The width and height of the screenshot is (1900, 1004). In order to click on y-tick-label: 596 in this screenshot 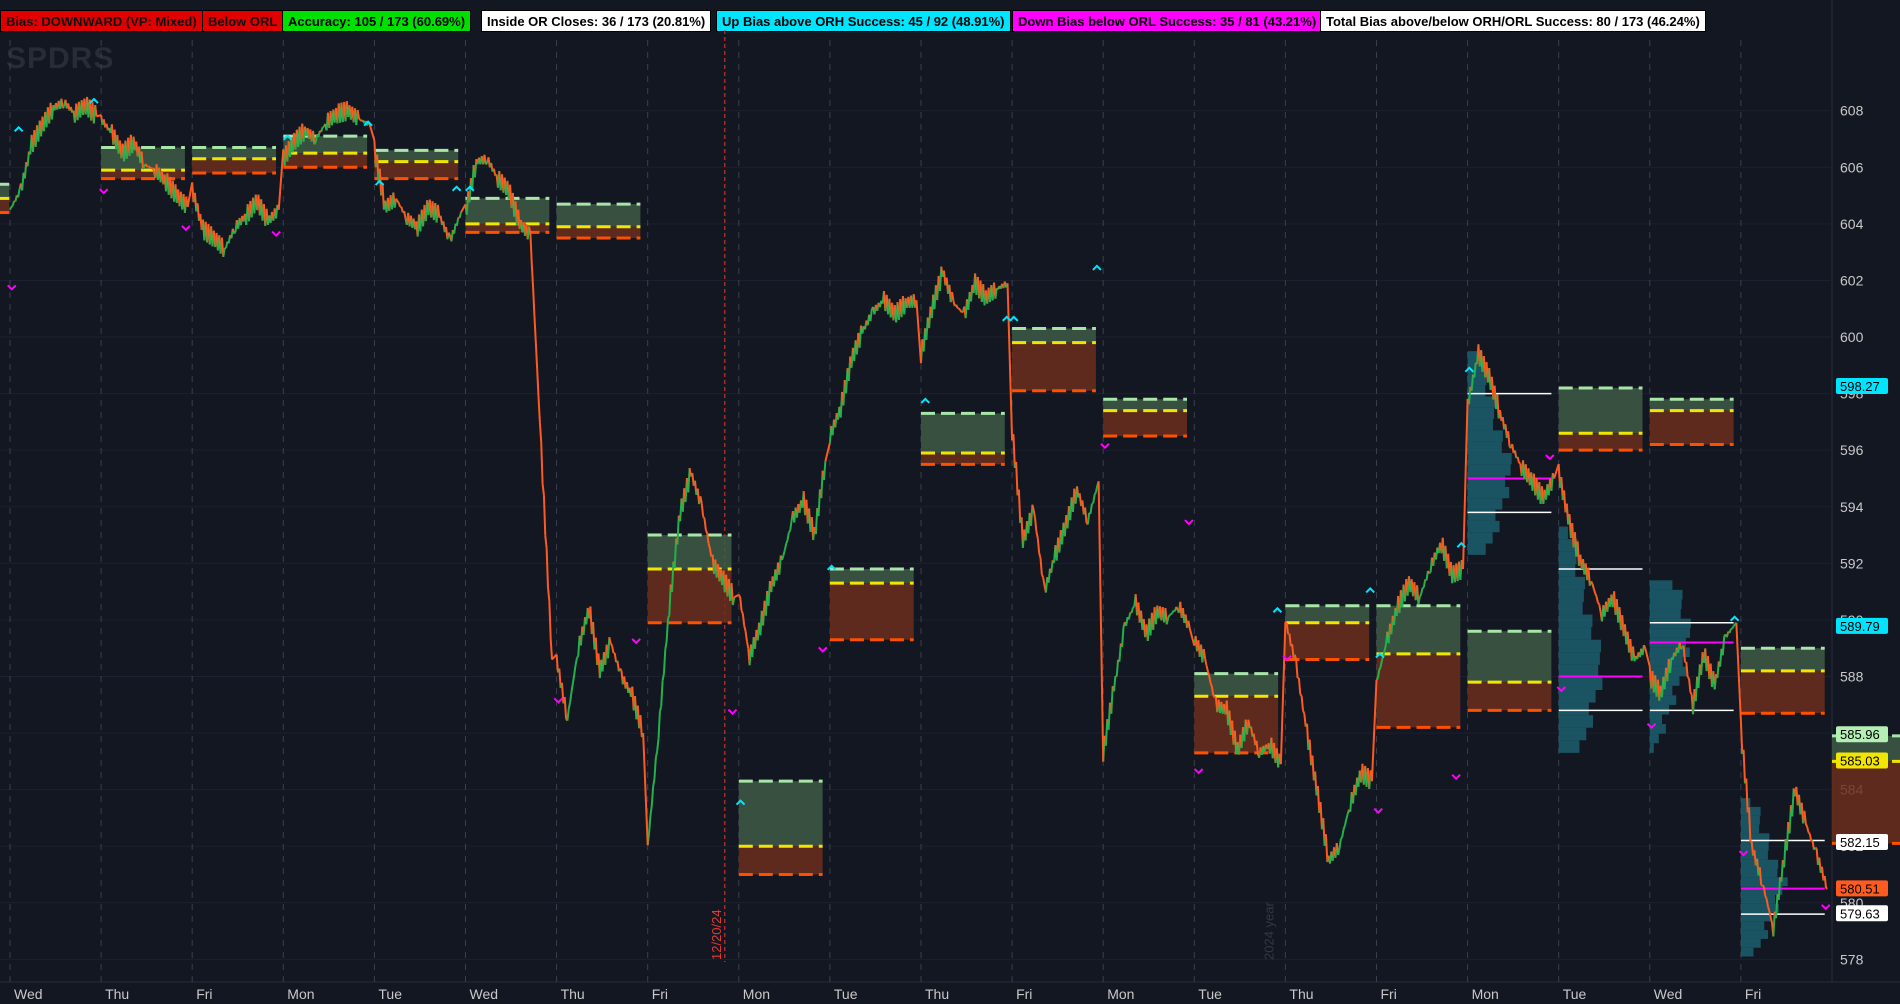, I will do `click(1852, 450)`.